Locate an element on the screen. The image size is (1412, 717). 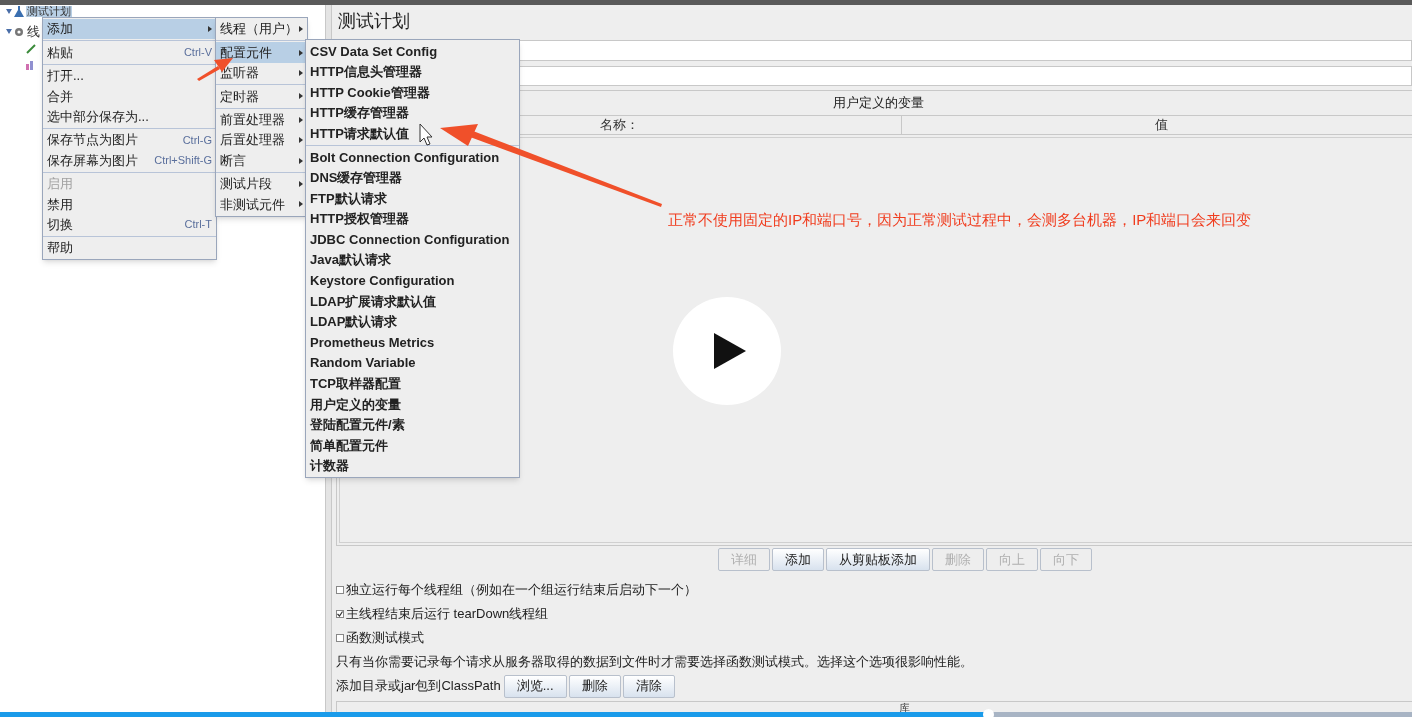
help-text: 只有当你需要记录每个请求从服务器取得的数据到文件时才需要选择函数测试模式。选择这个选项很影响性能。 is located at coordinates (655, 661).